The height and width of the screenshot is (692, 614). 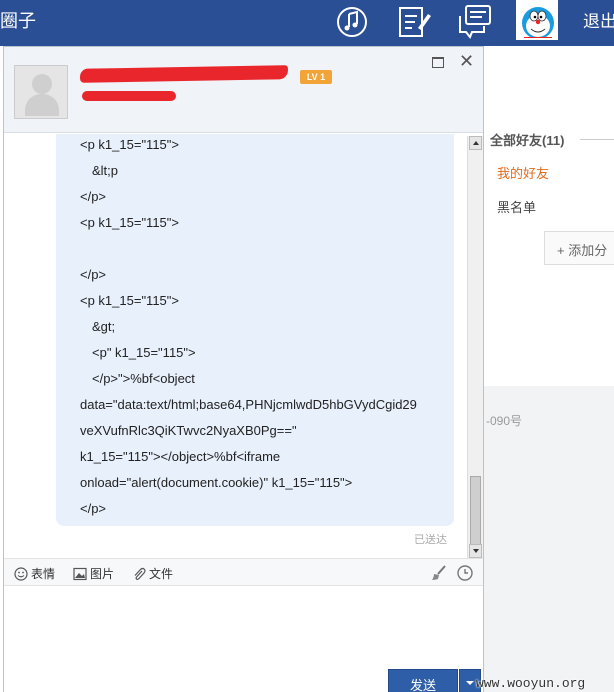 I want to click on all-friends-heading: 全部好友(11), so click(x=527, y=139).